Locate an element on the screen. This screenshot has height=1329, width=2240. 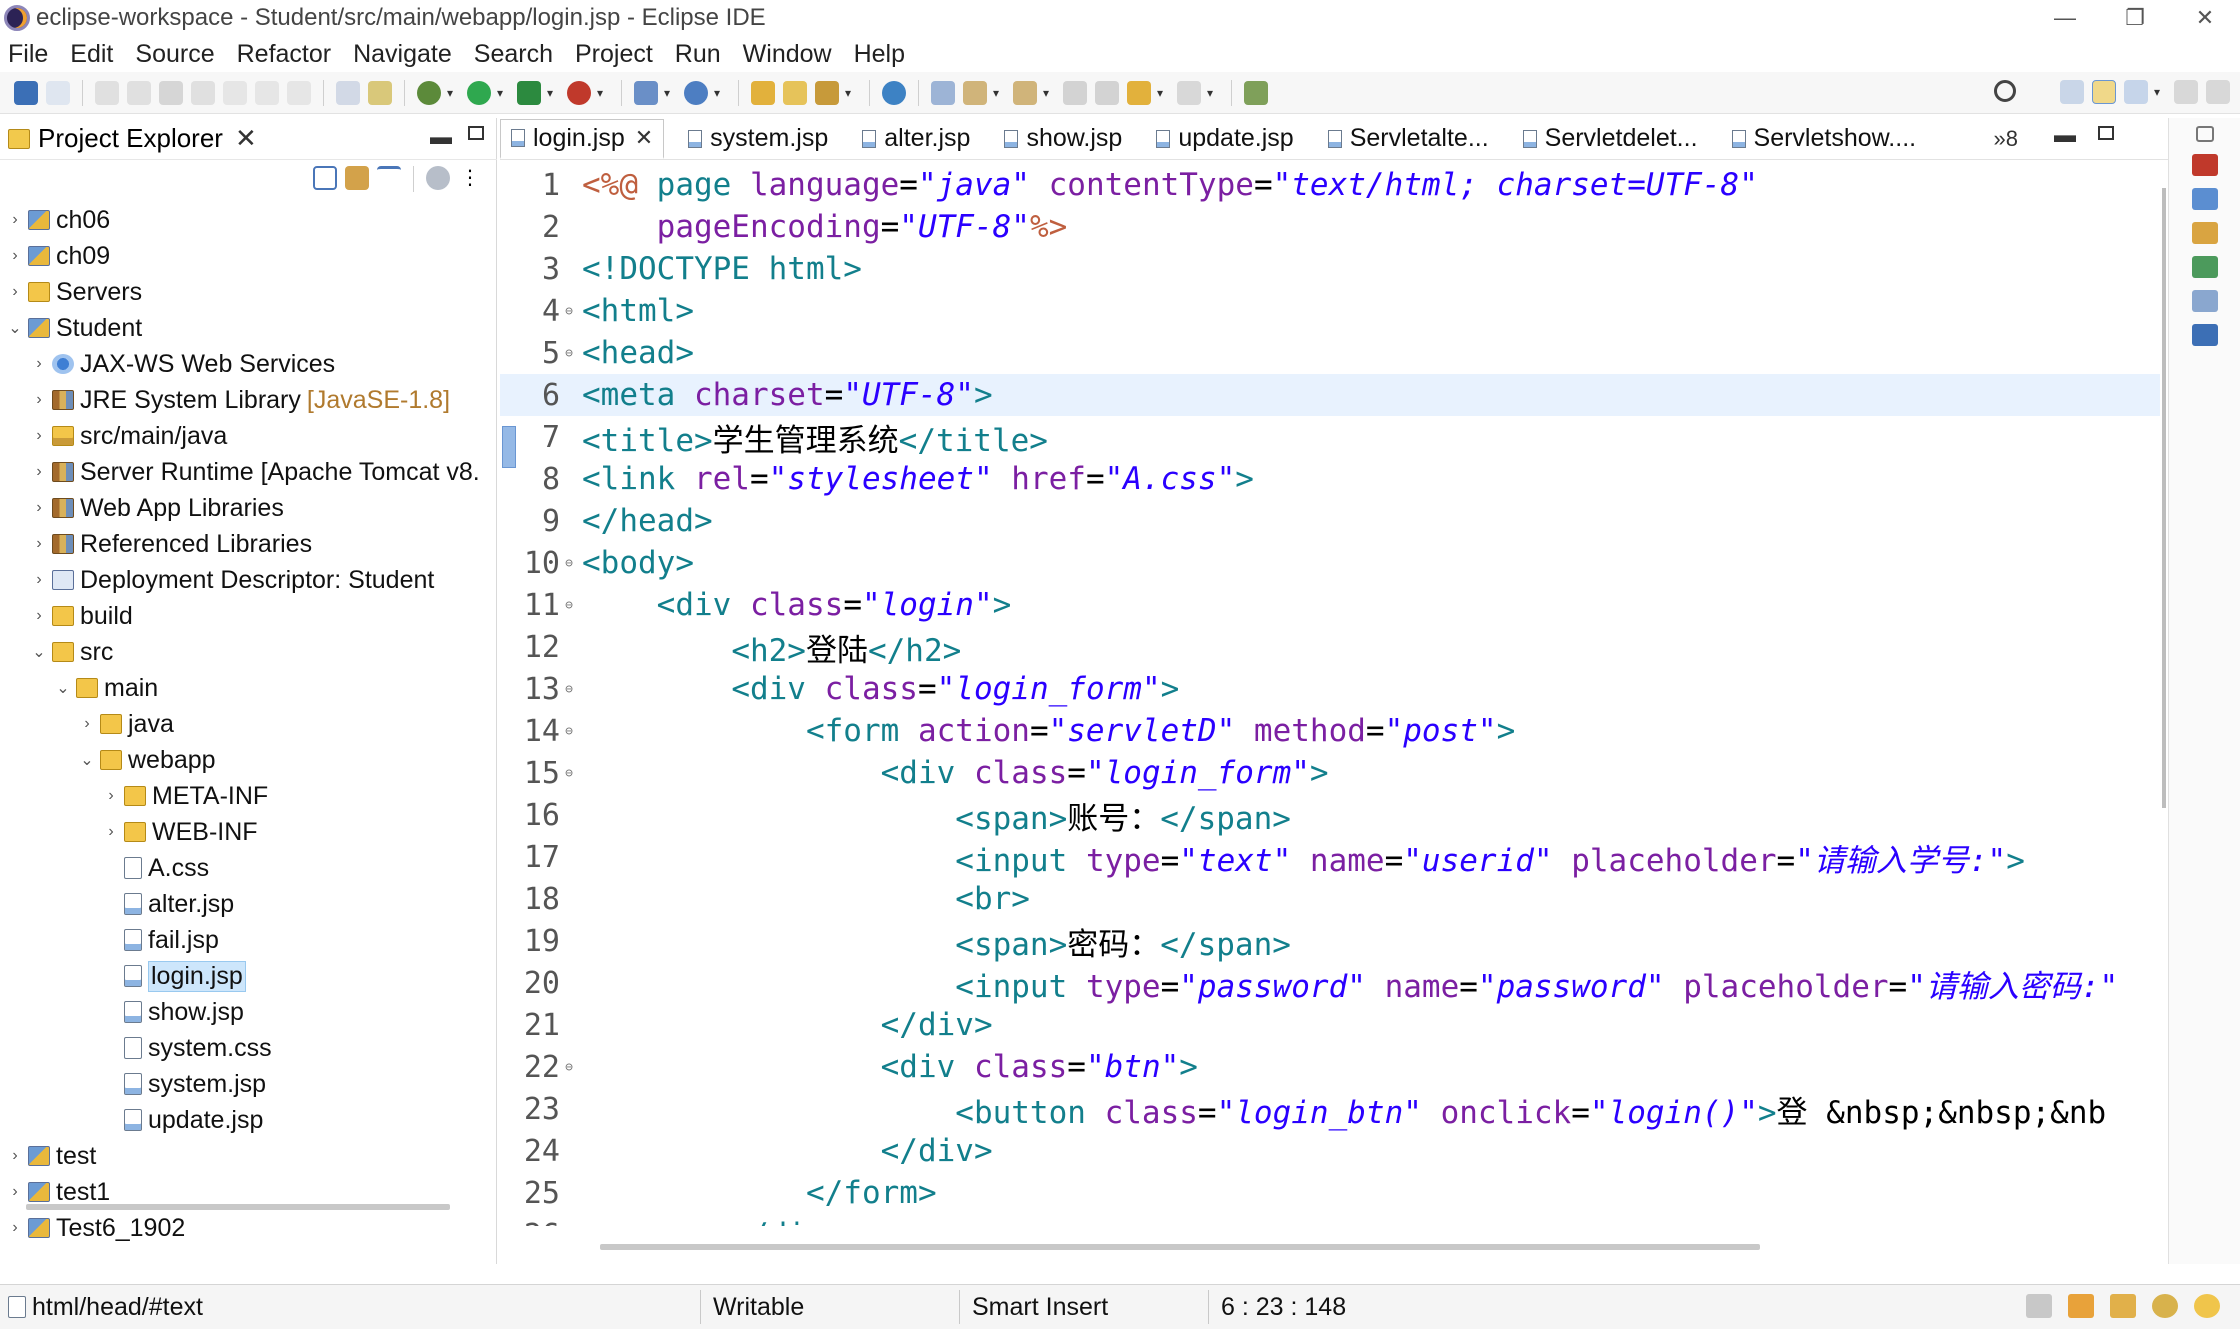
back-dropdown-chevron-icon: ▾ is located at coordinates (1160, 93).